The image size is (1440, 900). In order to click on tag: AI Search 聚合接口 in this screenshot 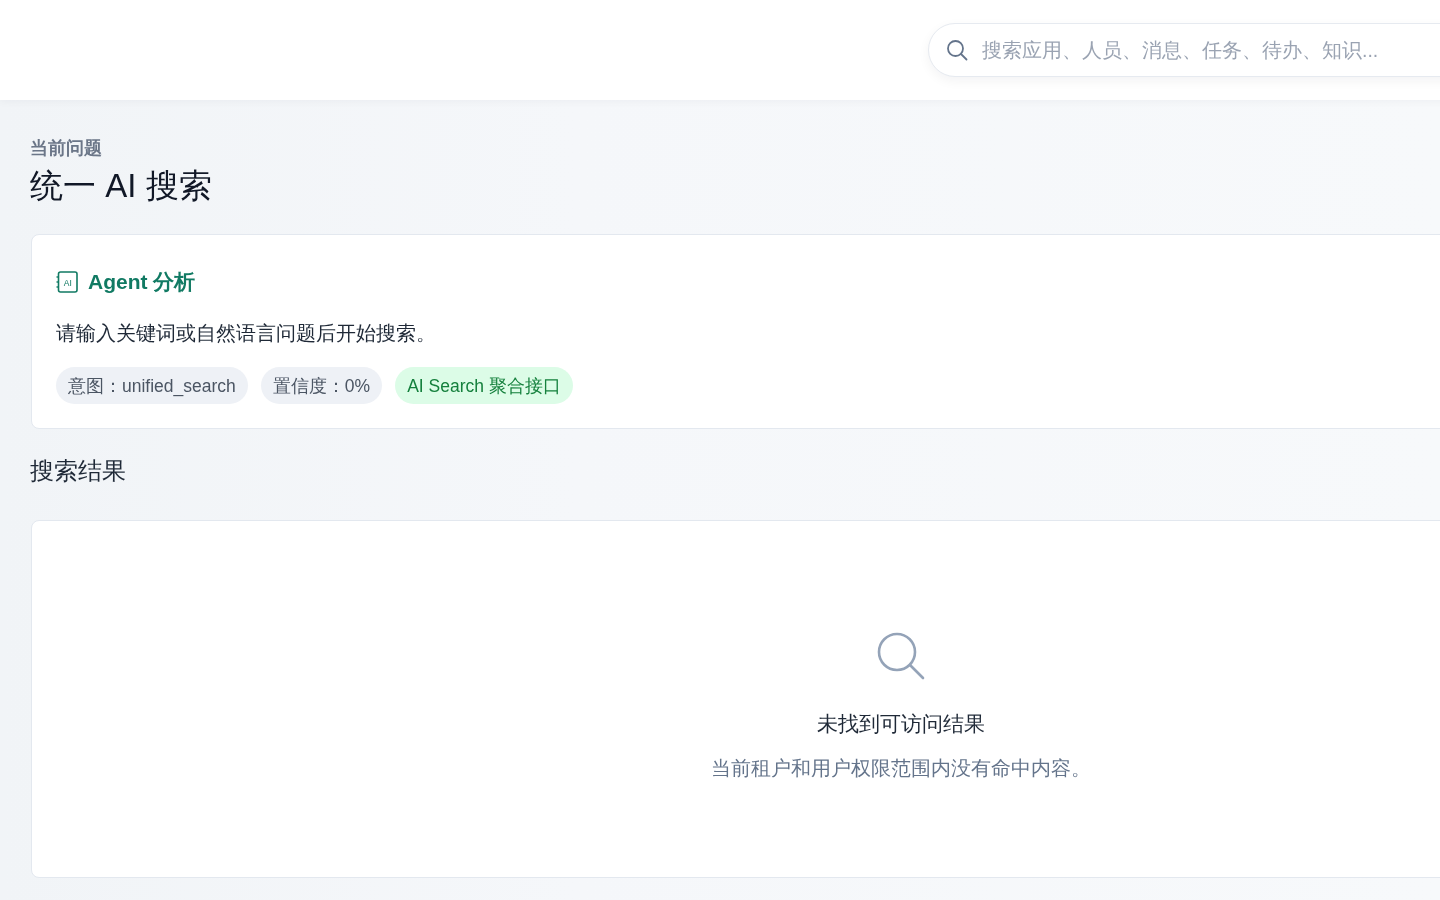, I will do `click(484, 385)`.